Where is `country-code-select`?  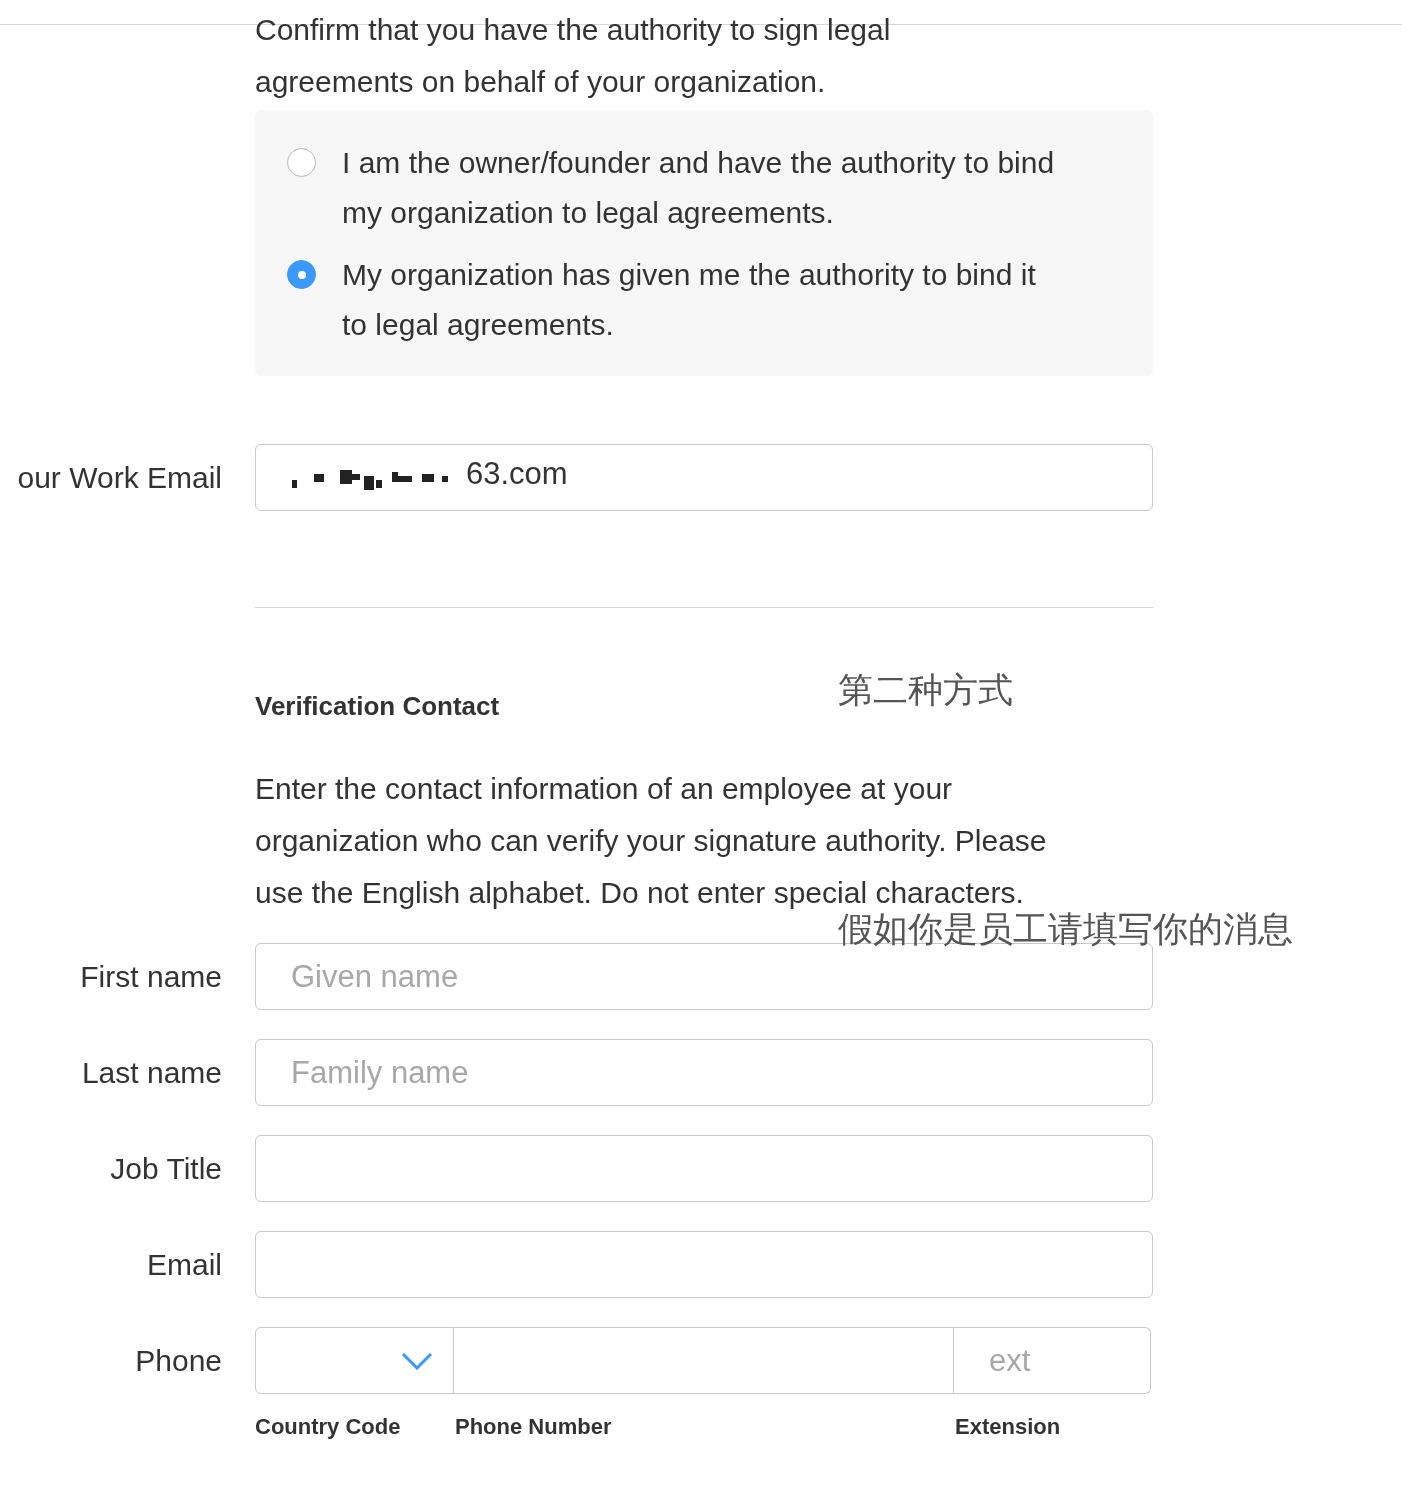
country-code-select is located at coordinates (354, 1360).